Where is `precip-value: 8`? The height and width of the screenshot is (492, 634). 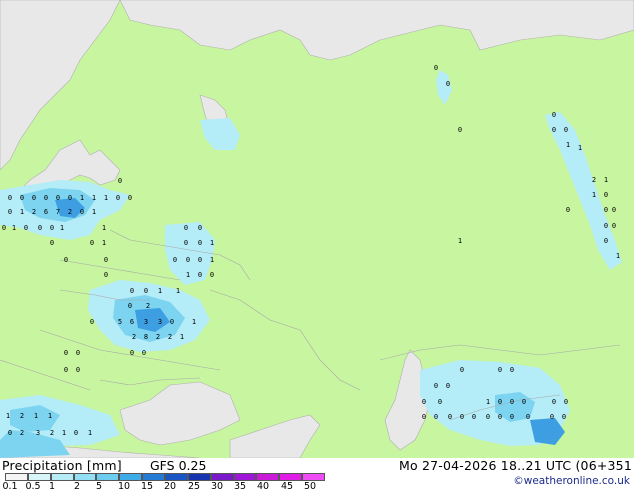 precip-value: 8 is located at coordinates (146, 337).